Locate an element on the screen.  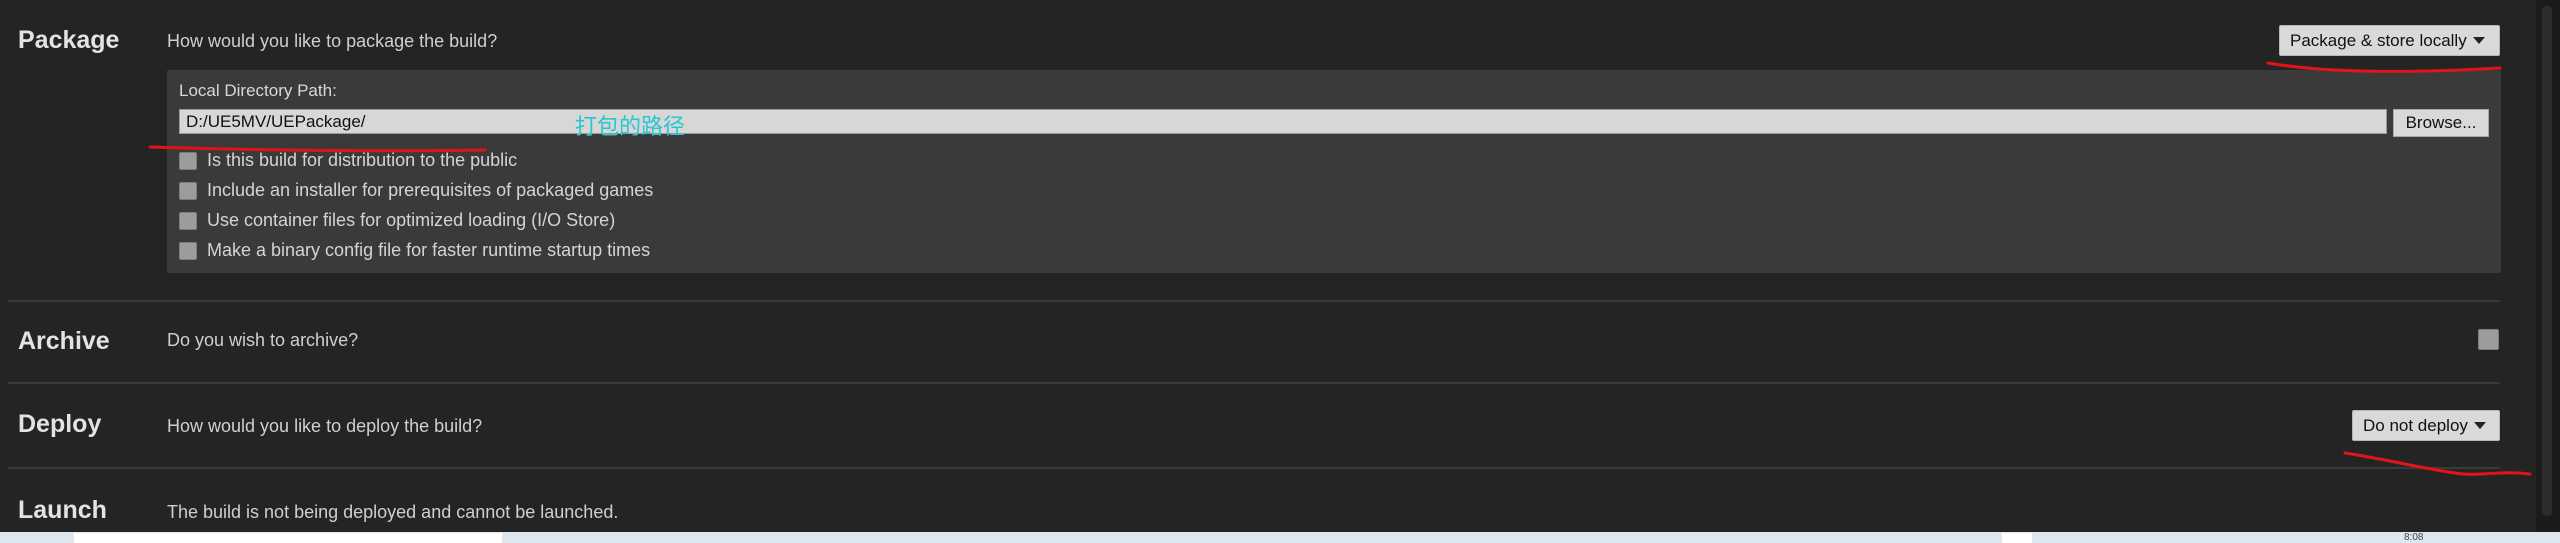
scrollbar-thumb is located at coordinates (2547, 261).